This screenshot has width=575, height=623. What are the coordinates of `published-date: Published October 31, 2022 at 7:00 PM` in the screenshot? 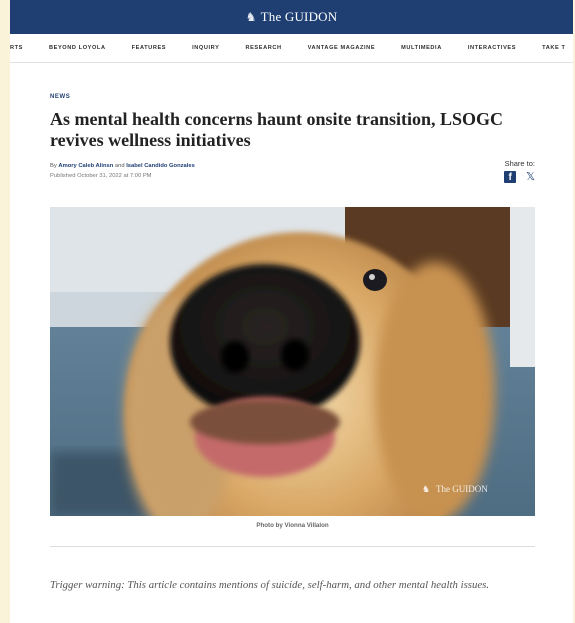 It's located at (101, 176).